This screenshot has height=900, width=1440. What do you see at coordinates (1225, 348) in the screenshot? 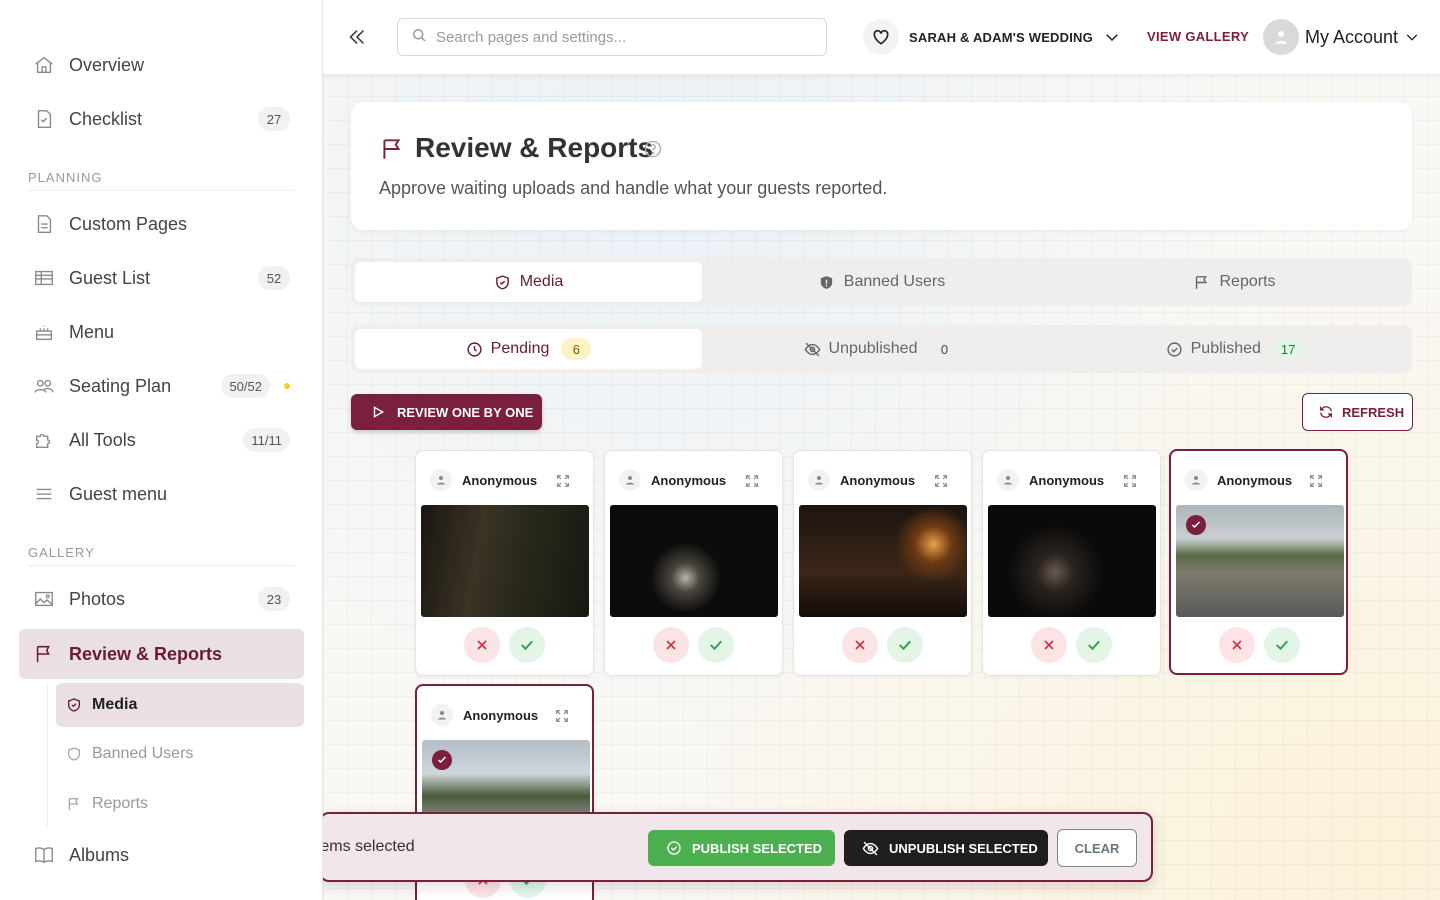
I see `subtab-label: Published` at bounding box center [1225, 348].